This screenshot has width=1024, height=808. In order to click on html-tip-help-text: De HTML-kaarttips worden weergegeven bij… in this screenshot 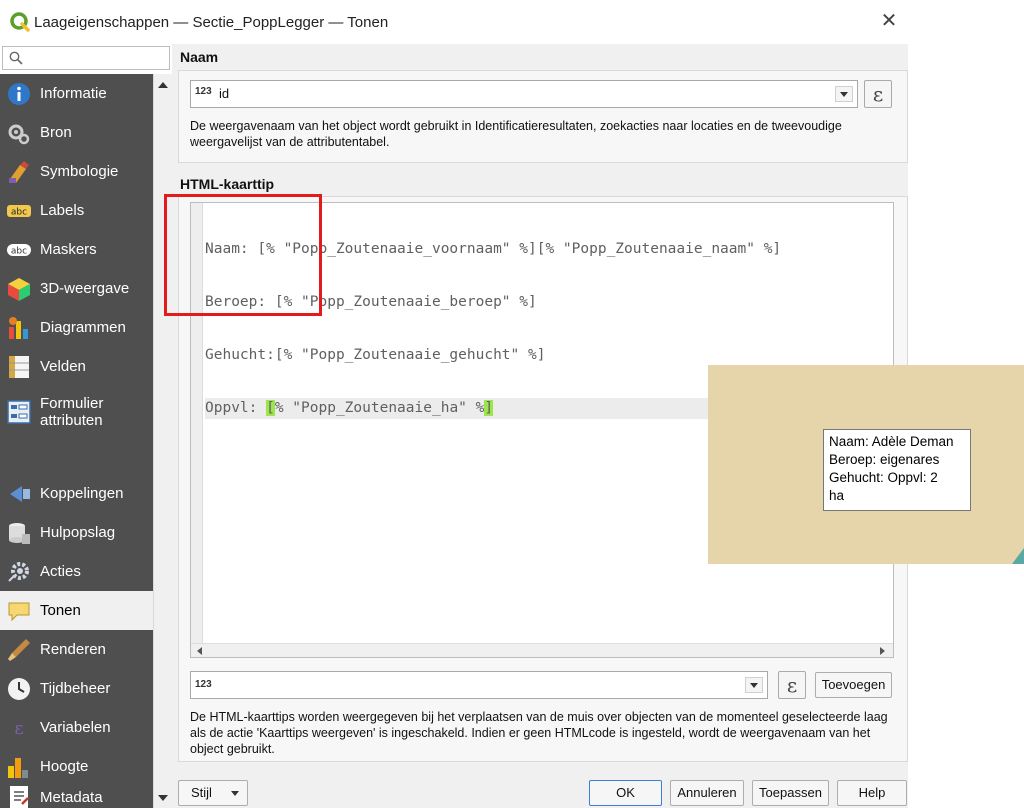, I will do `click(539, 733)`.